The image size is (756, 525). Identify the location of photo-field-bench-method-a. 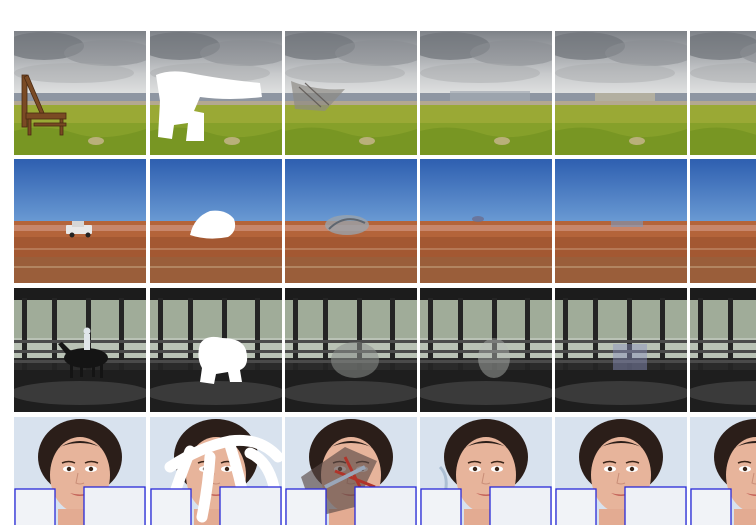
(351, 93).